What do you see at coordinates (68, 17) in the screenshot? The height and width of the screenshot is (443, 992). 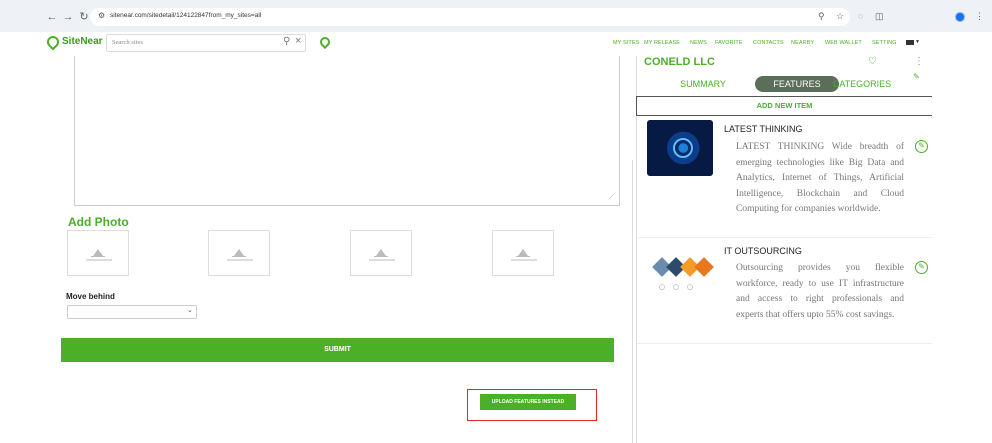 I see `forward-icon: →` at bounding box center [68, 17].